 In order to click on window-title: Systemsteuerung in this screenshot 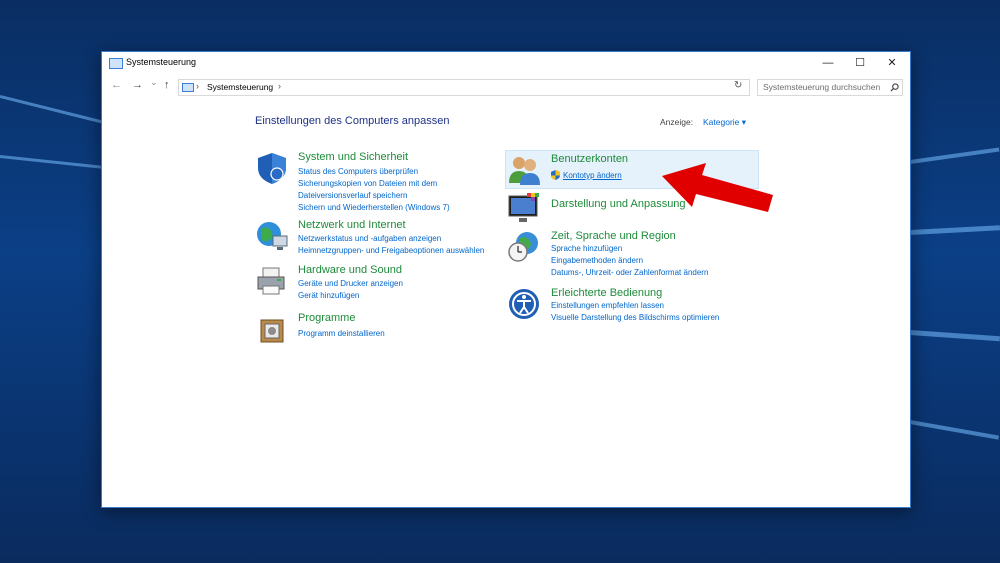, I will do `click(161, 62)`.